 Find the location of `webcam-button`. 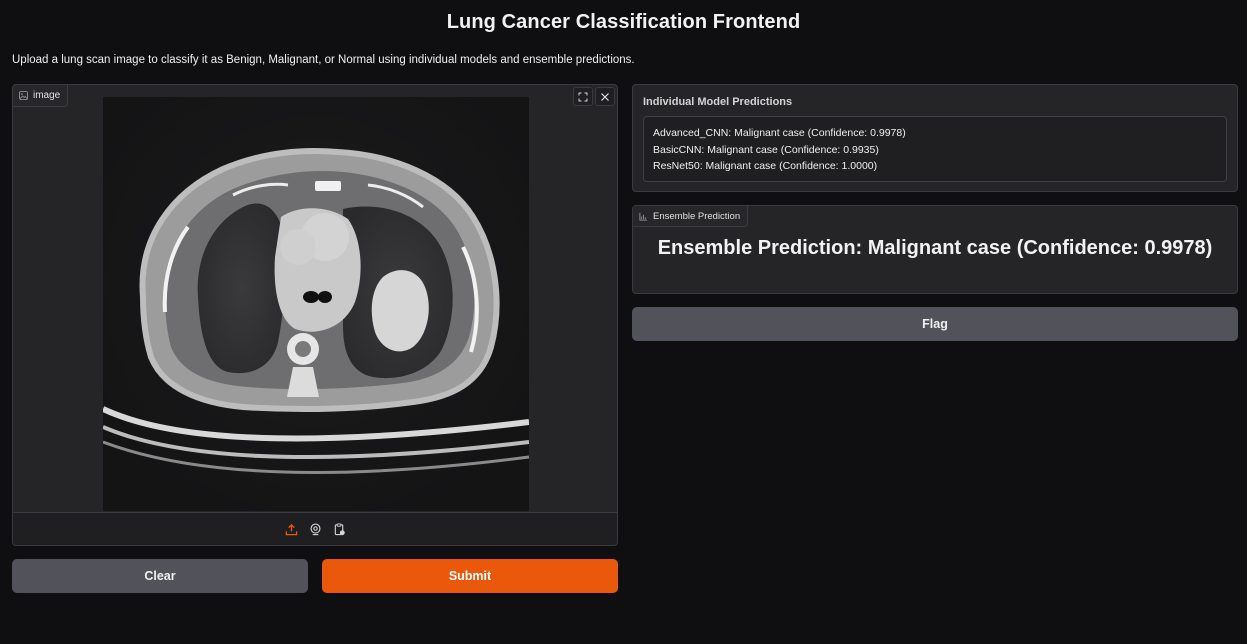

webcam-button is located at coordinates (315, 529).